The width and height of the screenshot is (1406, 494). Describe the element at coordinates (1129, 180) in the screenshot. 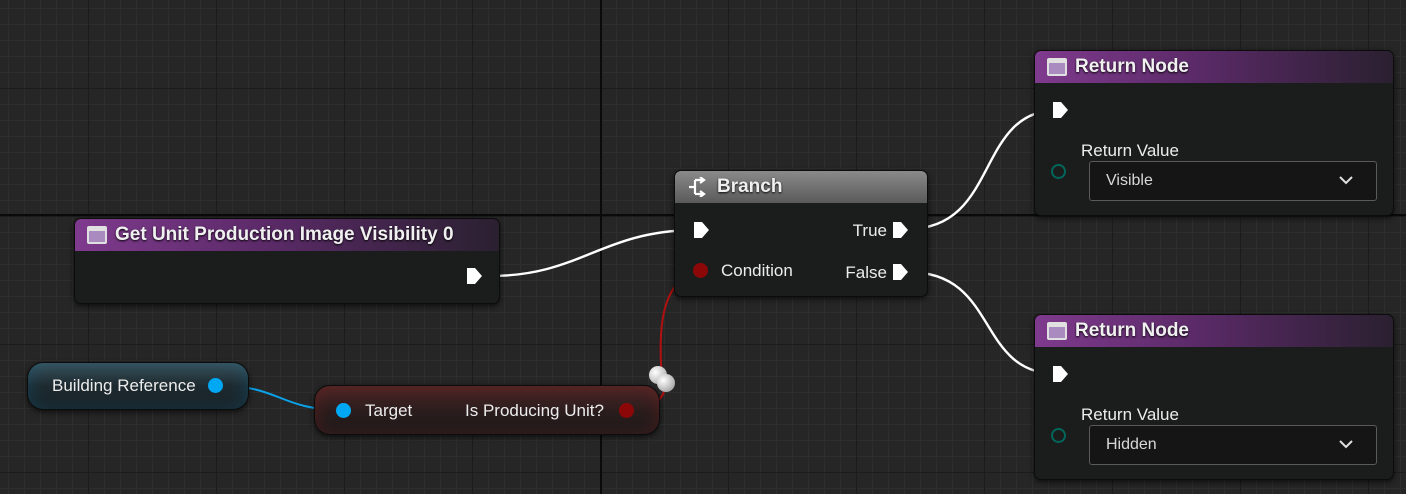

I see `return-visible-selected-value: Visible` at that location.